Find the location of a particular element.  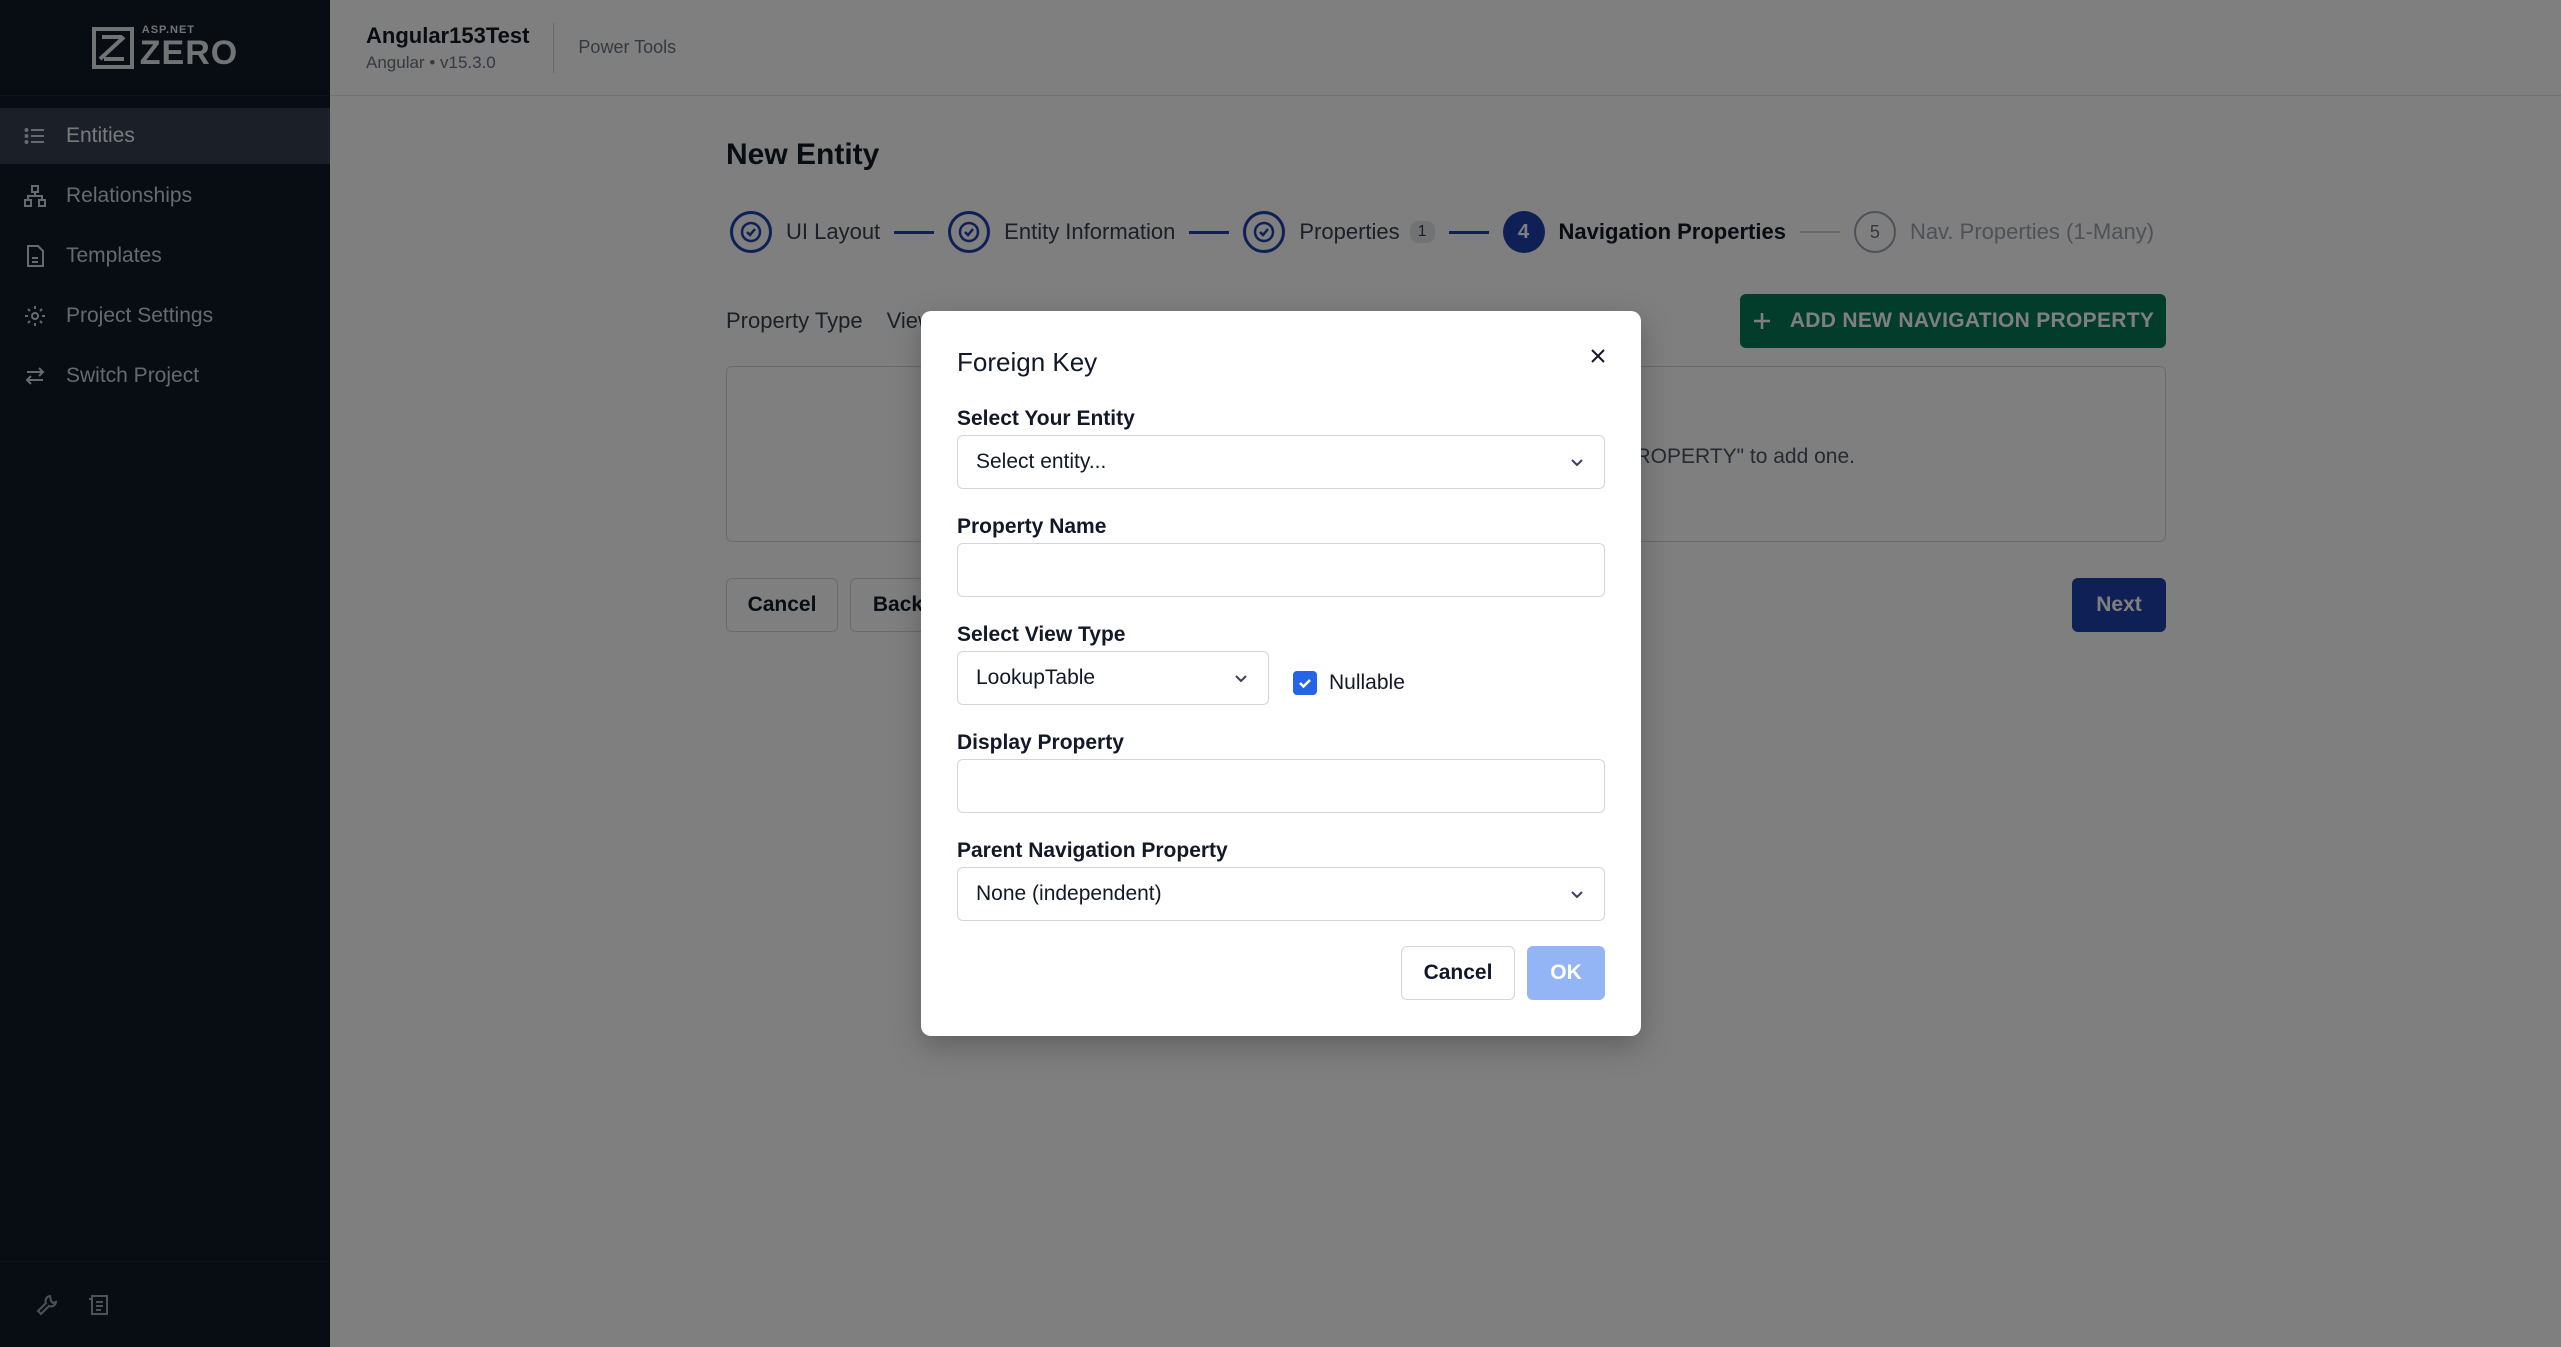

checkmark-icon is located at coordinates (1305, 684).